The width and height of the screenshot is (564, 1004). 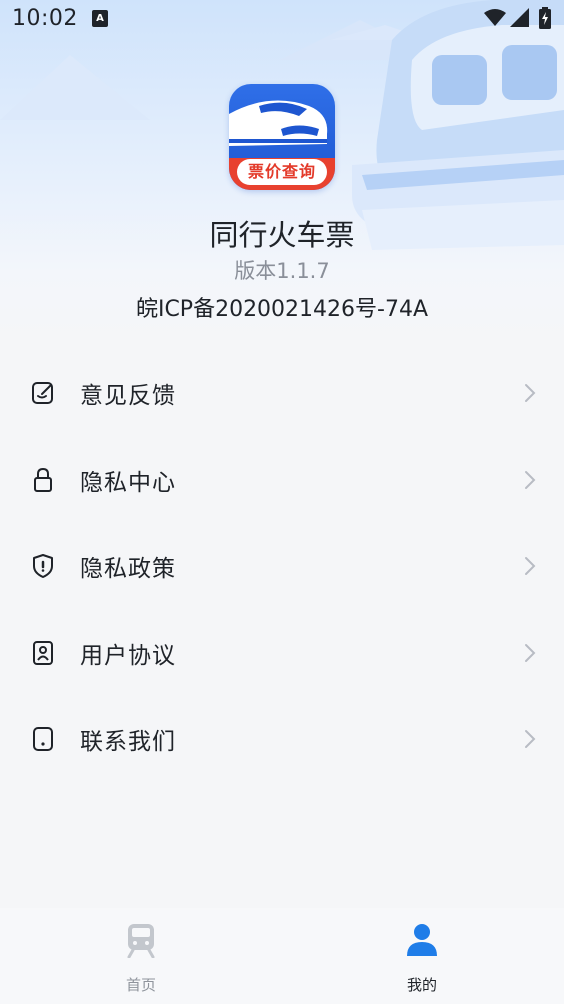 I want to click on battery-icon, so click(x=545, y=18).